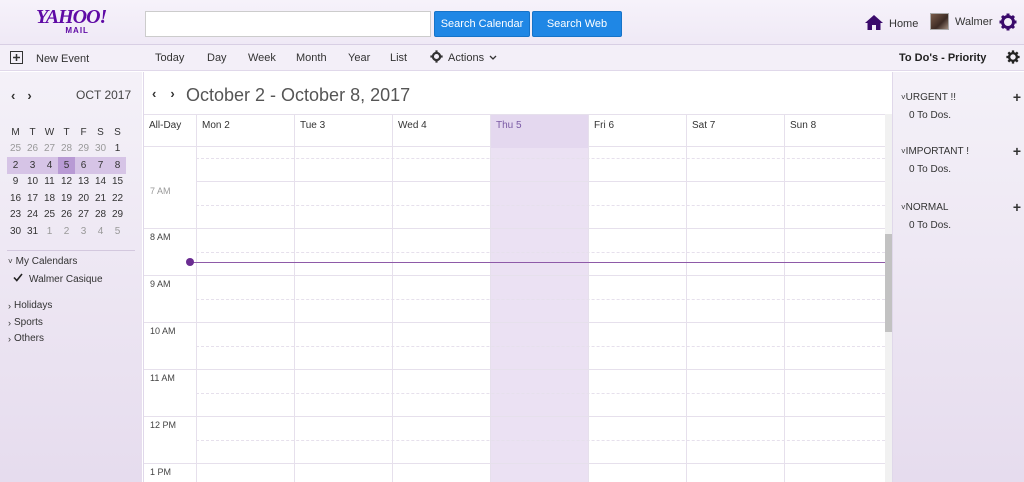 Image resolution: width=1024 pixels, height=482 pixels. I want to click on yahoo-mail-logo: YAHOO! MAIL, so click(71, 21).